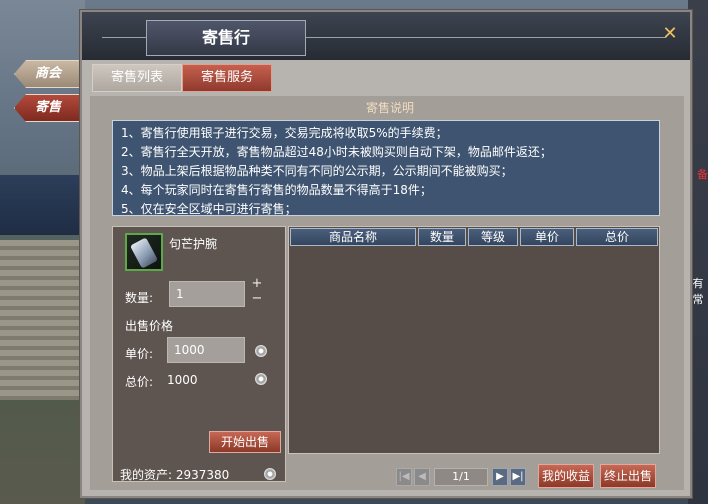 The image size is (708, 504). Describe the element at coordinates (628, 476) in the screenshot. I see `stop-selling-button: 终止出售` at that location.